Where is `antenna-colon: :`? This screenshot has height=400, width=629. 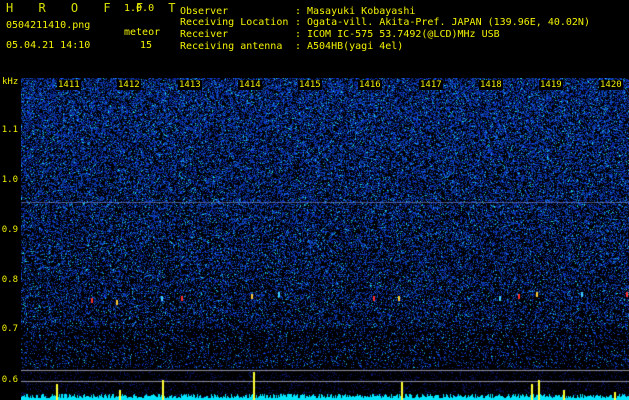
antenna-colon: : is located at coordinates (298, 46).